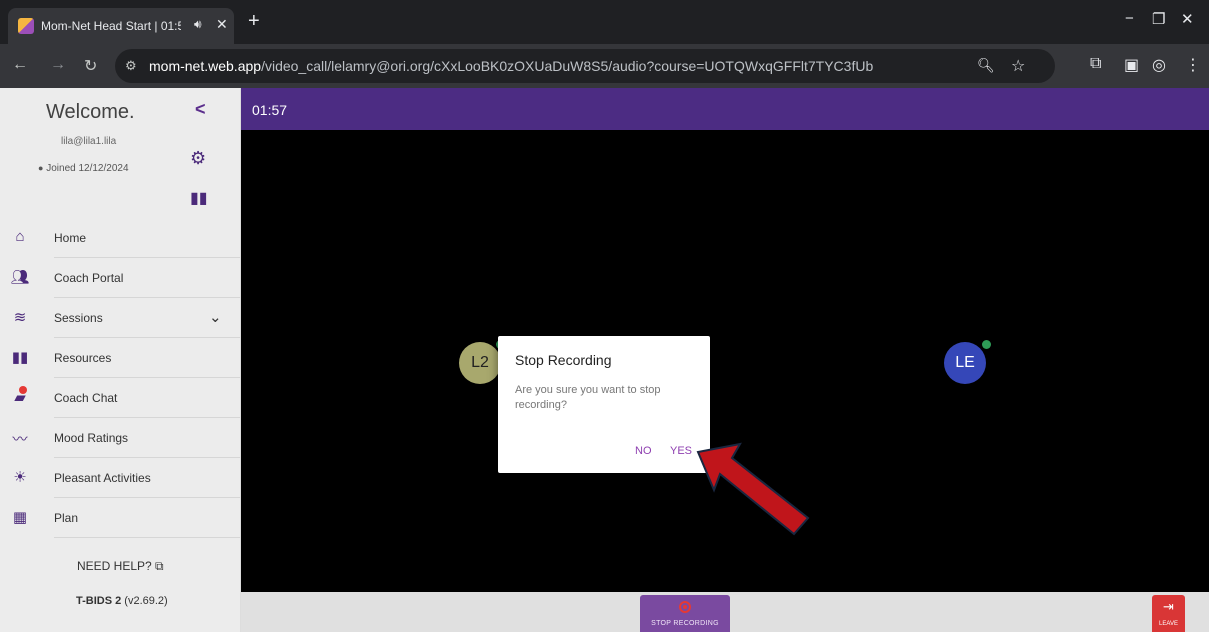 The width and height of the screenshot is (1209, 632). Describe the element at coordinates (685, 623) in the screenshot. I see `stop-recording-label: STOP RECORDING` at that location.